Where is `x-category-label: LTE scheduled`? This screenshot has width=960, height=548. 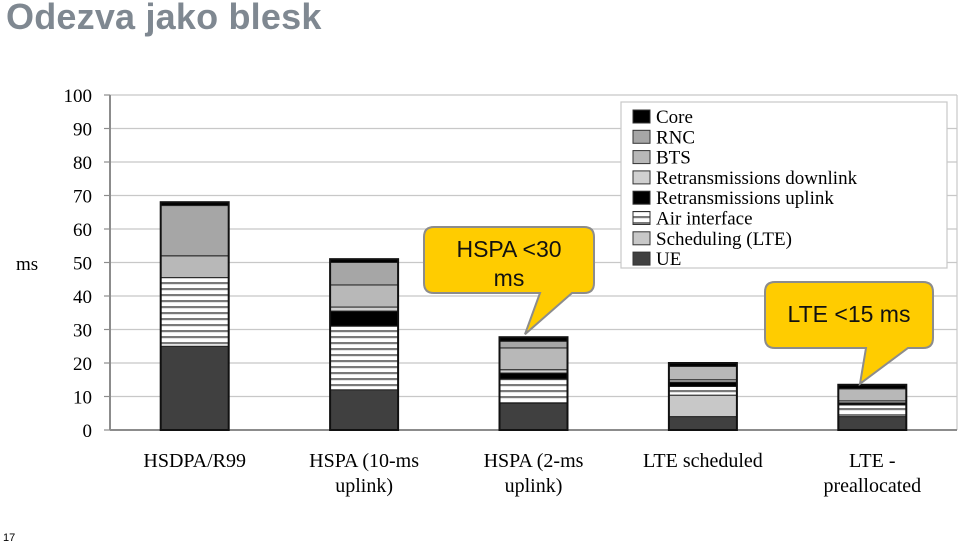
x-category-label: LTE scheduled is located at coordinates (703, 461).